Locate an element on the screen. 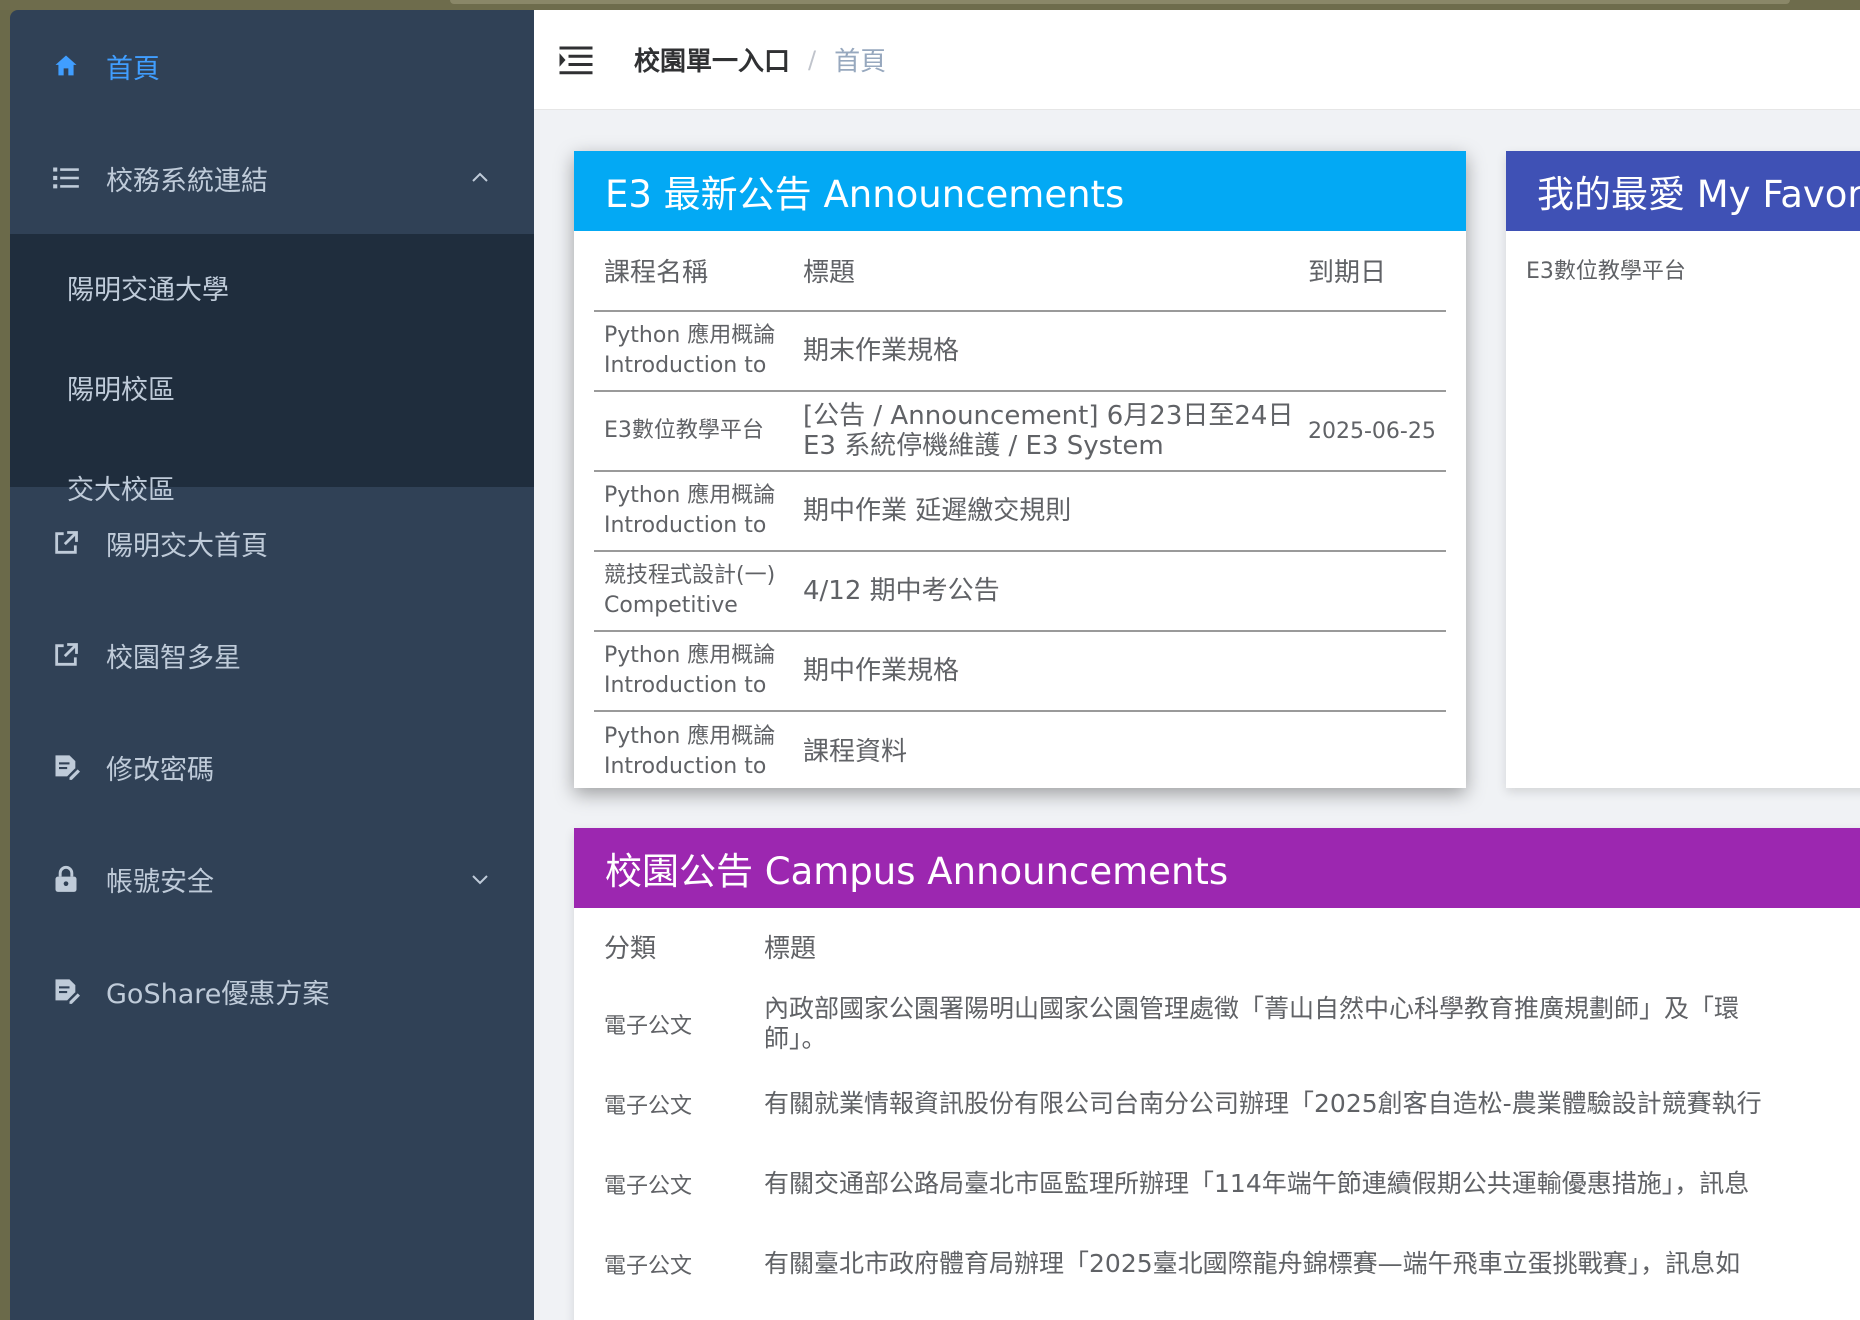 The width and height of the screenshot is (1860, 1320). table-row: Python 應用概論 Introduction to 期中作業規格 is located at coordinates (1020, 671).